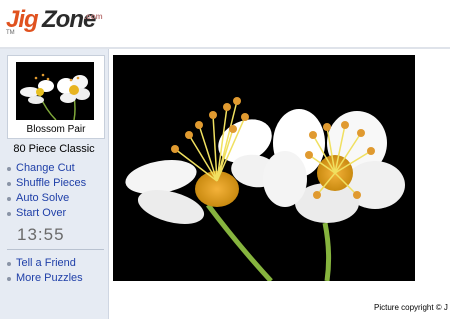 The height and width of the screenshot is (319, 450). I want to click on jigzone-logo: Jig Zone .com TM, so click(59, 22).